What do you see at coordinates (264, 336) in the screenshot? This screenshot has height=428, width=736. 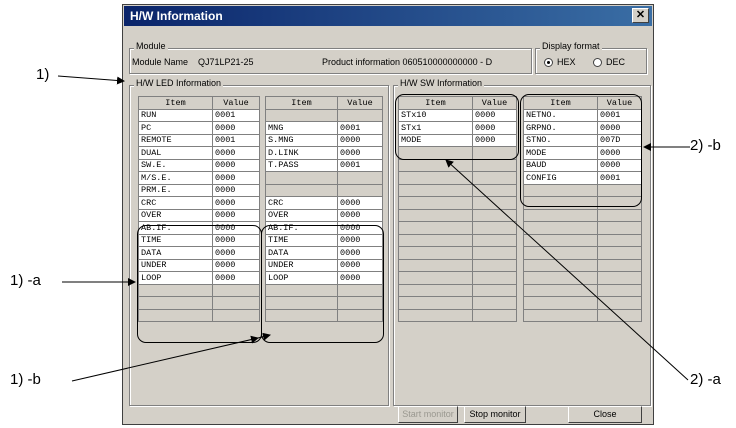 I see `arrow-1b-b` at bounding box center [264, 336].